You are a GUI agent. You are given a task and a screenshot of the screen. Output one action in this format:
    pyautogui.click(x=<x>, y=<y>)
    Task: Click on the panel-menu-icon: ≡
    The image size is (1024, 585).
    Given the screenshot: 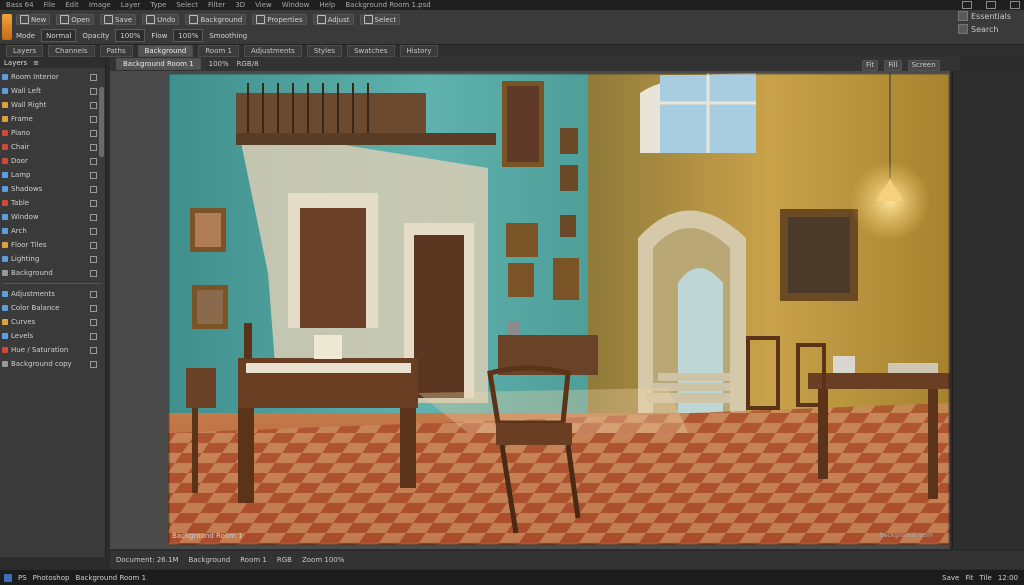 What is the action you would take?
    pyautogui.click(x=36, y=63)
    